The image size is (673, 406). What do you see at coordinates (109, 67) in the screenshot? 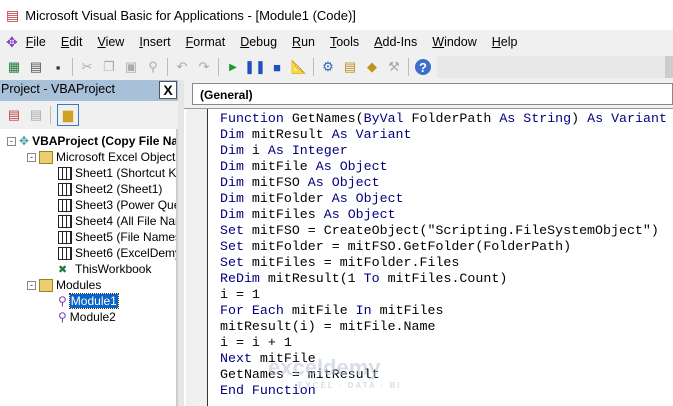
I see `copy-icon: ❐` at bounding box center [109, 67].